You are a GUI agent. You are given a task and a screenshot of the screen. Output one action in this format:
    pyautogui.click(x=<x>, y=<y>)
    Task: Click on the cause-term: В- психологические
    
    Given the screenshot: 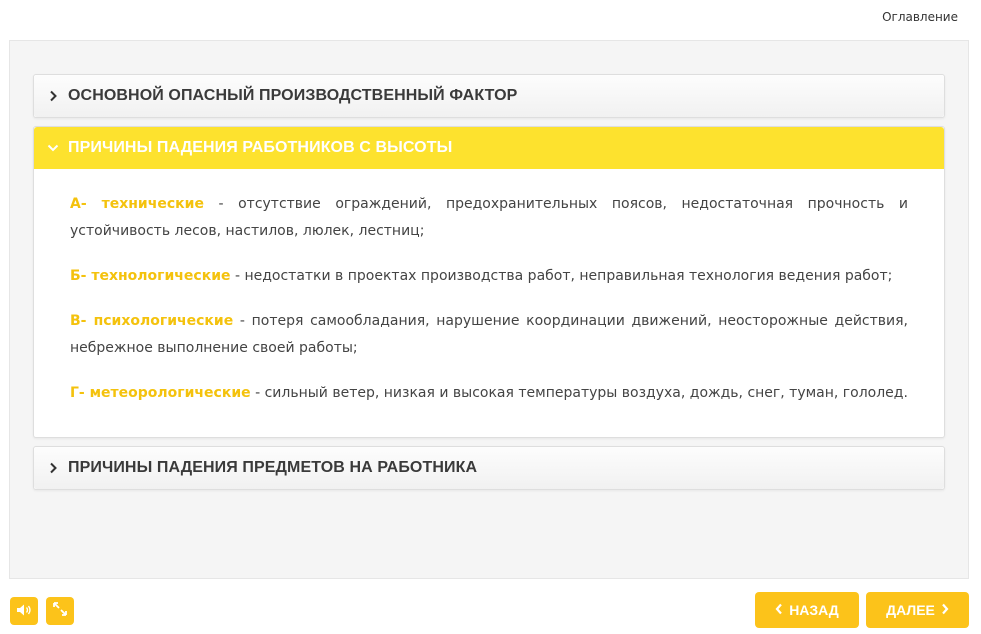 What is the action you would take?
    pyautogui.click(x=152, y=321)
    